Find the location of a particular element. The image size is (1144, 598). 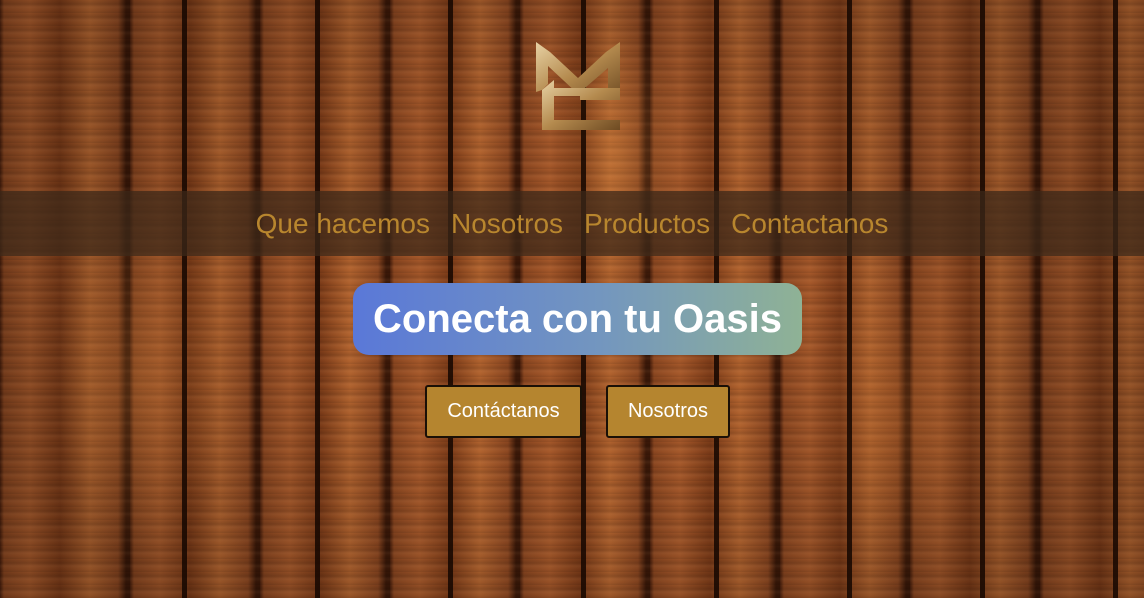

nav-link-productos: Productos is located at coordinates (647, 224).